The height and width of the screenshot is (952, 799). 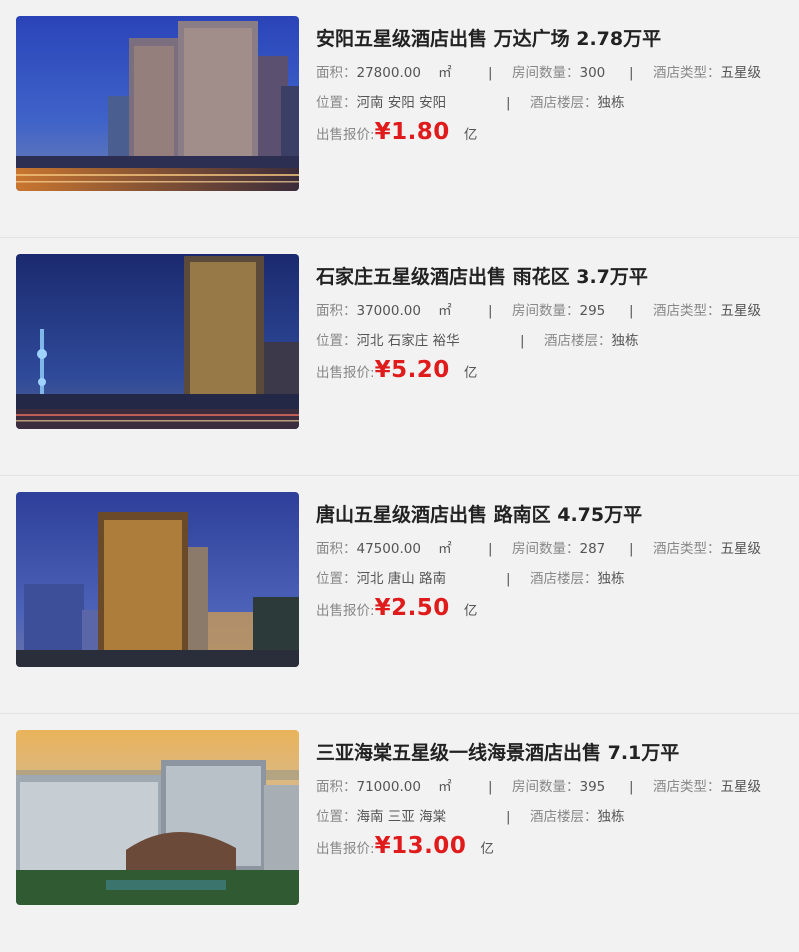 I want to click on spec-row-1: 面积：71000.00 ㎡ | 房间数量：395 | 酒店类型：五星级, so click(x=553, y=787).